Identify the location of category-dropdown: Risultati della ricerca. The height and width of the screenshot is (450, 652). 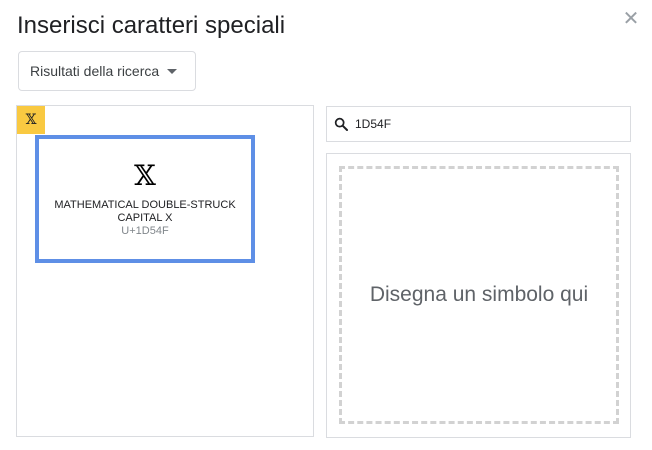
(107, 71).